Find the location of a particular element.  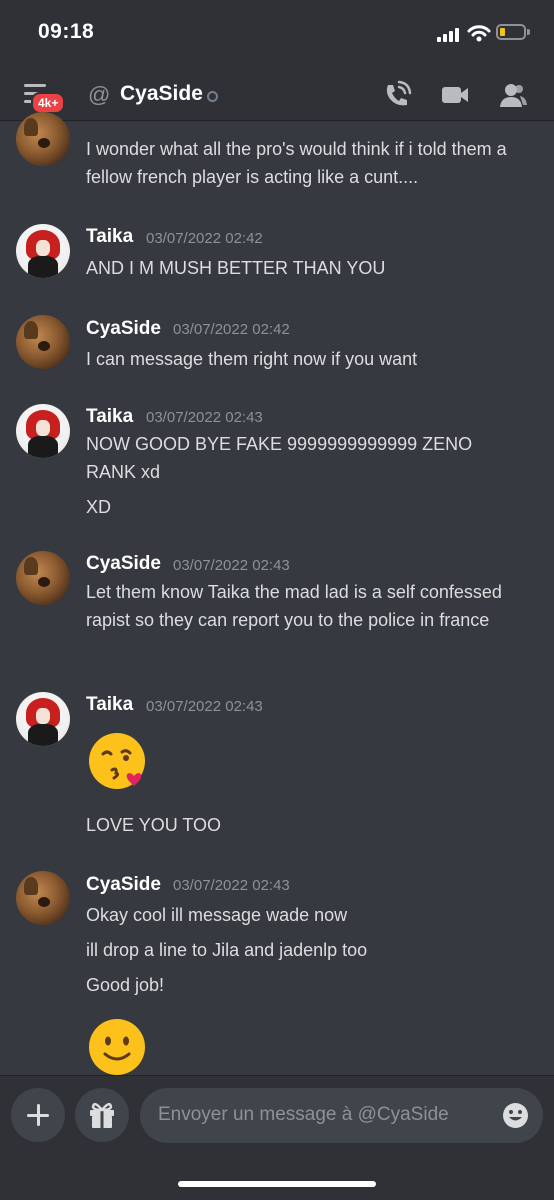

plus-icon is located at coordinates (38, 1115).